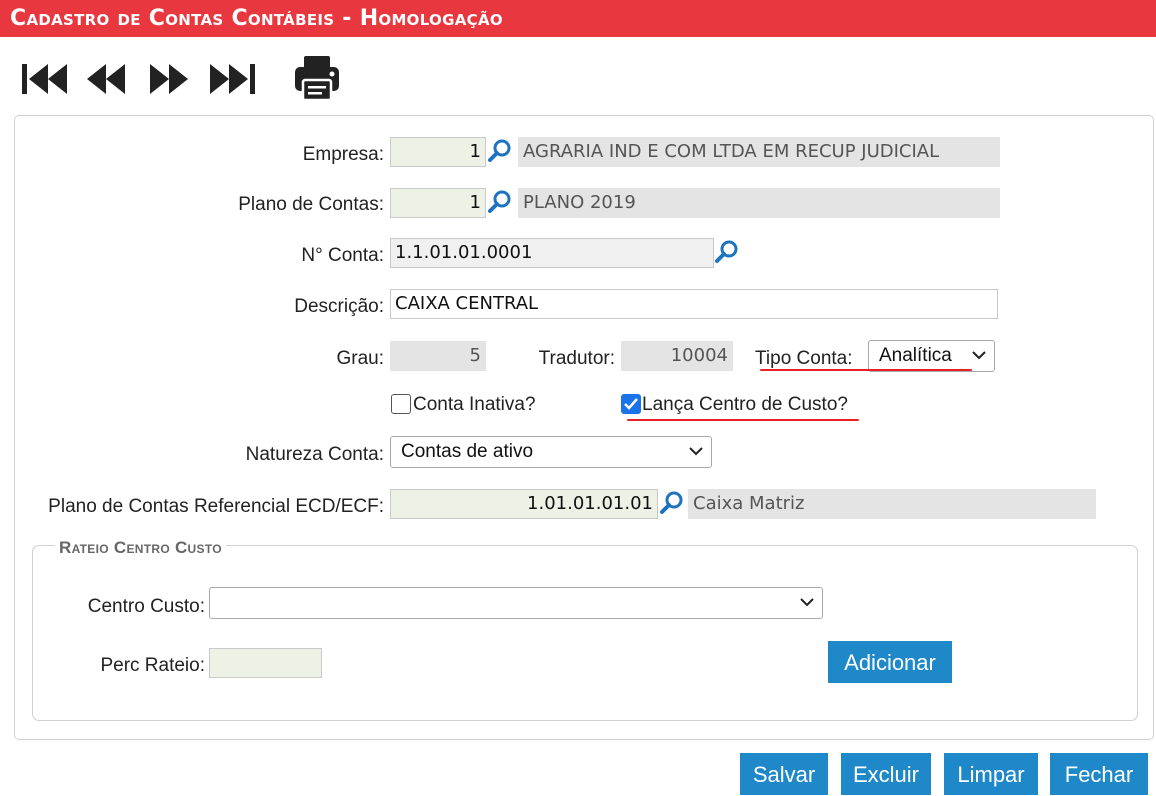 Image resolution: width=1156 pixels, height=796 pixels. What do you see at coordinates (140, 548) in the screenshot?
I see `rateio-legend: Rateio Centro Custo` at bounding box center [140, 548].